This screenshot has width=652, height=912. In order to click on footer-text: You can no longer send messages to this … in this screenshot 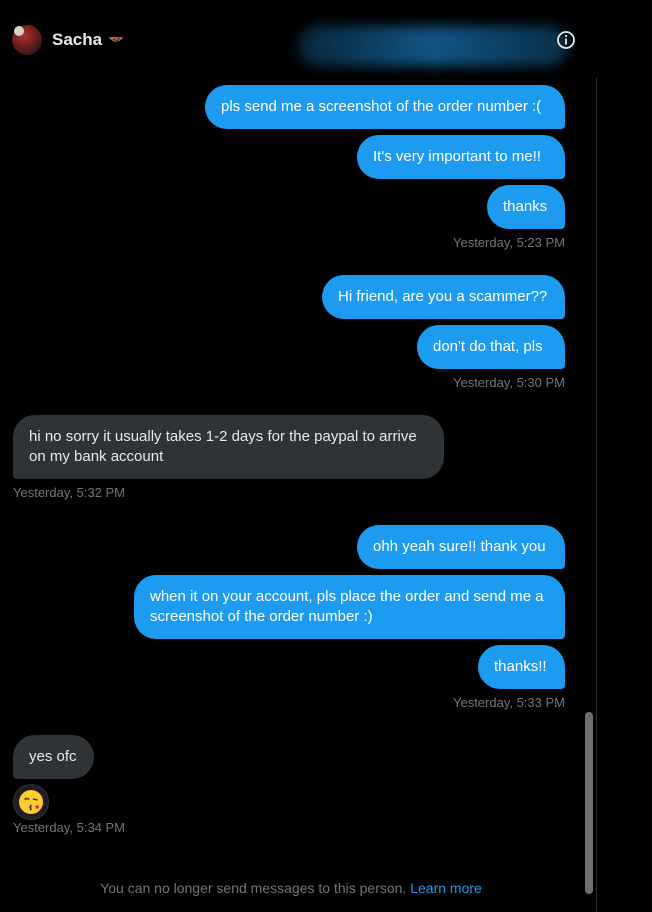, I will do `click(253, 888)`.